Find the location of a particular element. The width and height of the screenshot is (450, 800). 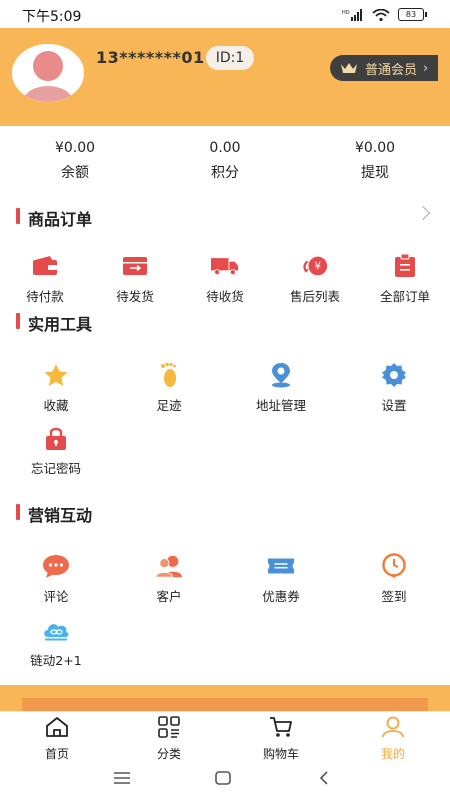

home-button-icon is located at coordinates (223, 778).